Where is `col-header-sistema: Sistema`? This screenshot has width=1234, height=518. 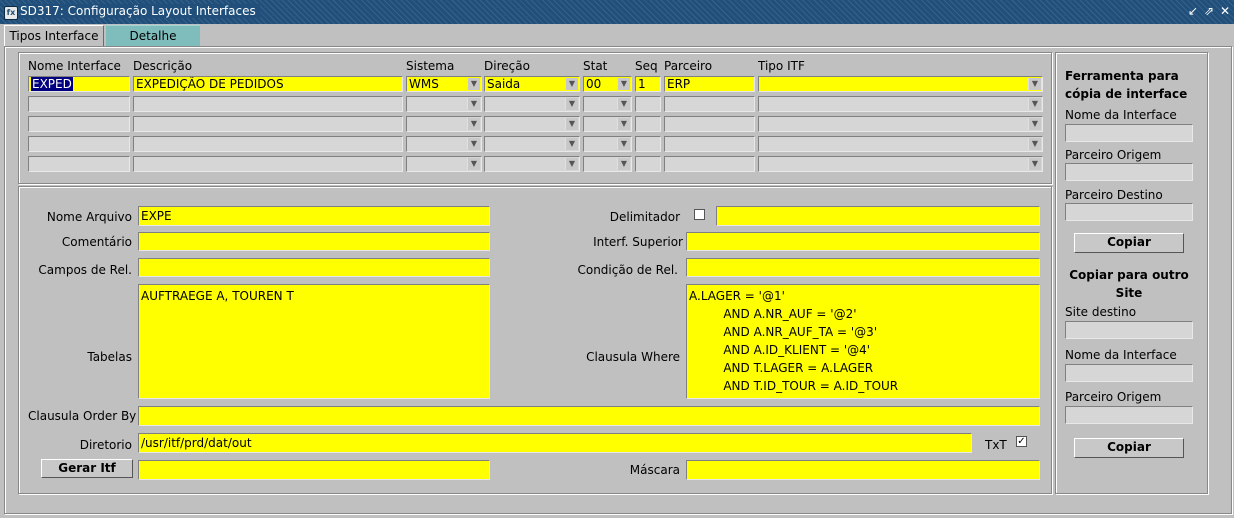
col-header-sistema: Sistema is located at coordinates (430, 66).